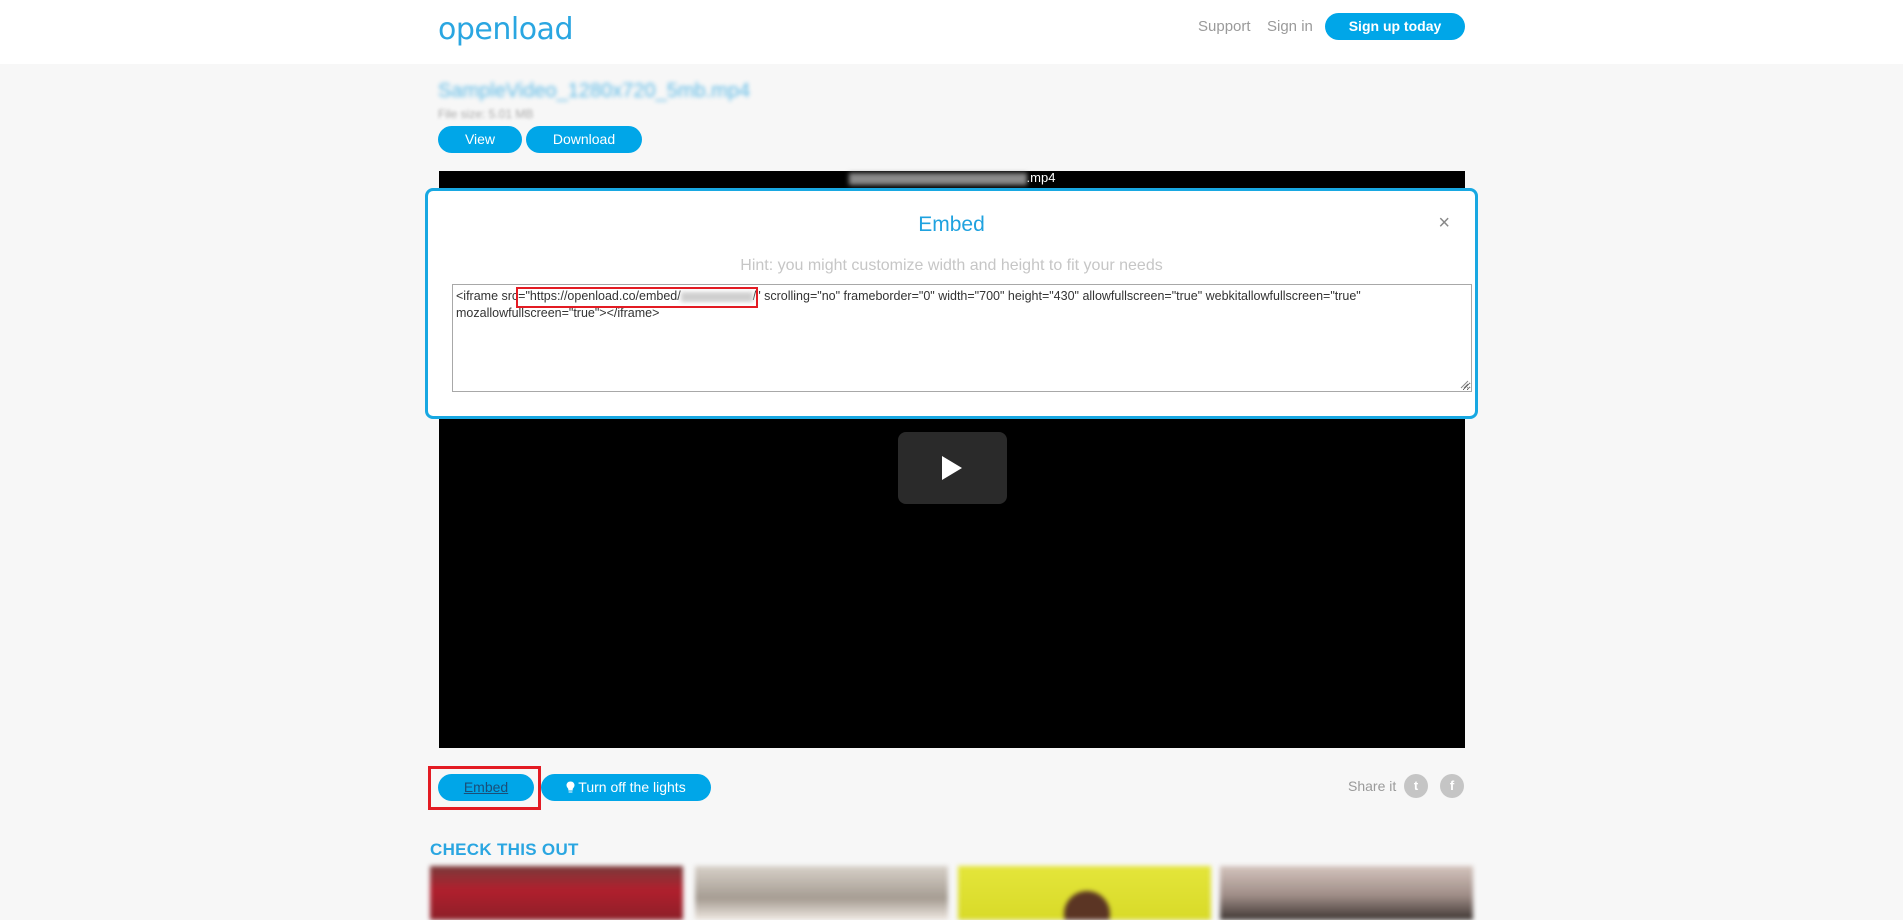  I want to click on embed-button: Embed, so click(486, 787).